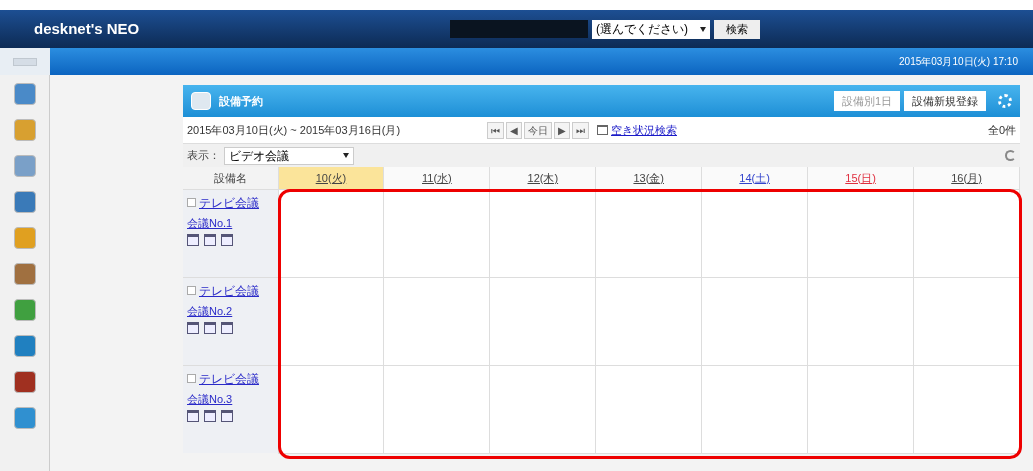 The image size is (1033, 471). I want to click on nav-button: ▶, so click(562, 130).